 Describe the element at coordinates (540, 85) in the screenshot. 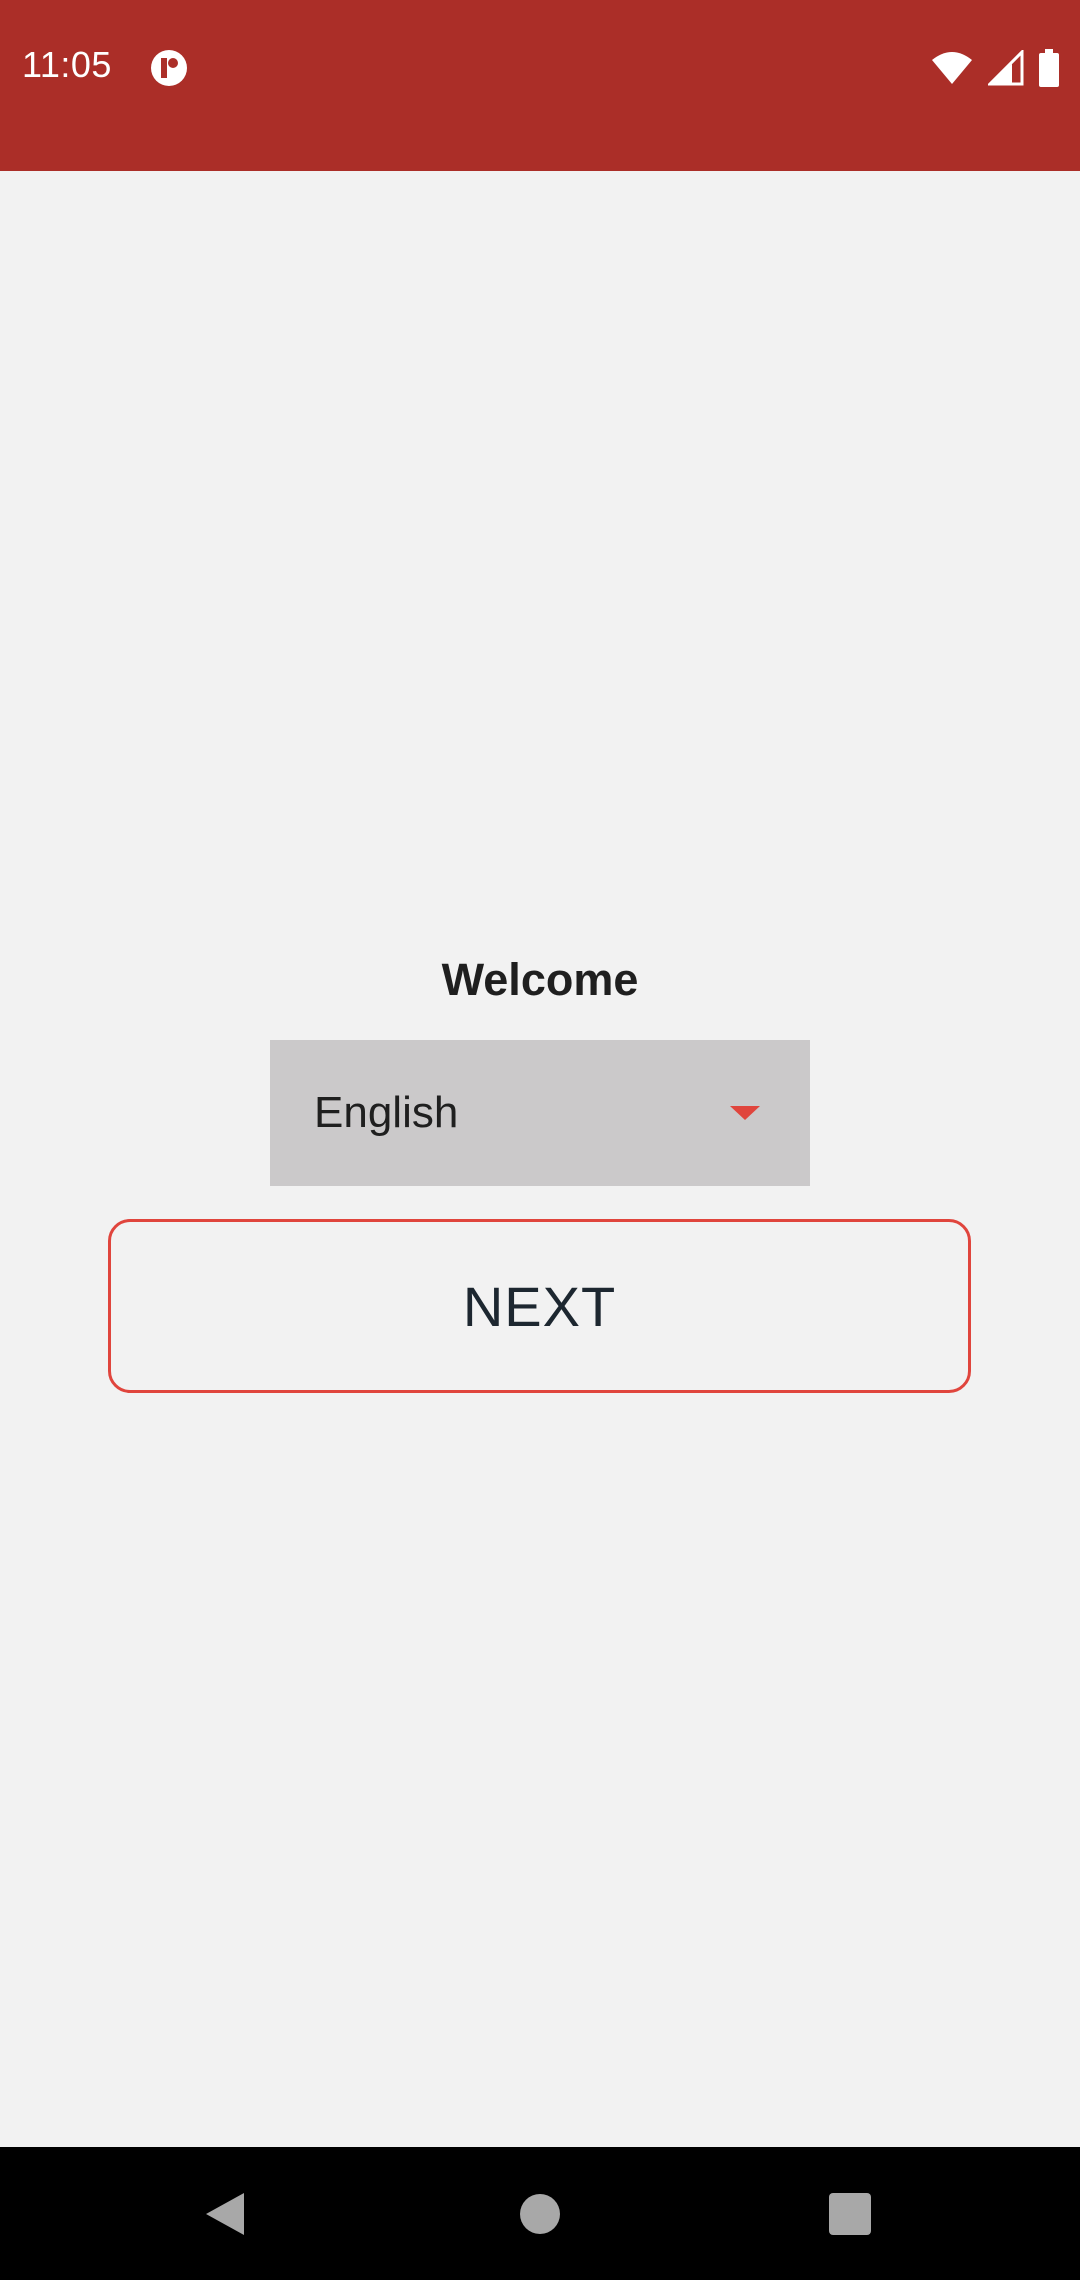

I see `status-bar: 11:05` at that location.